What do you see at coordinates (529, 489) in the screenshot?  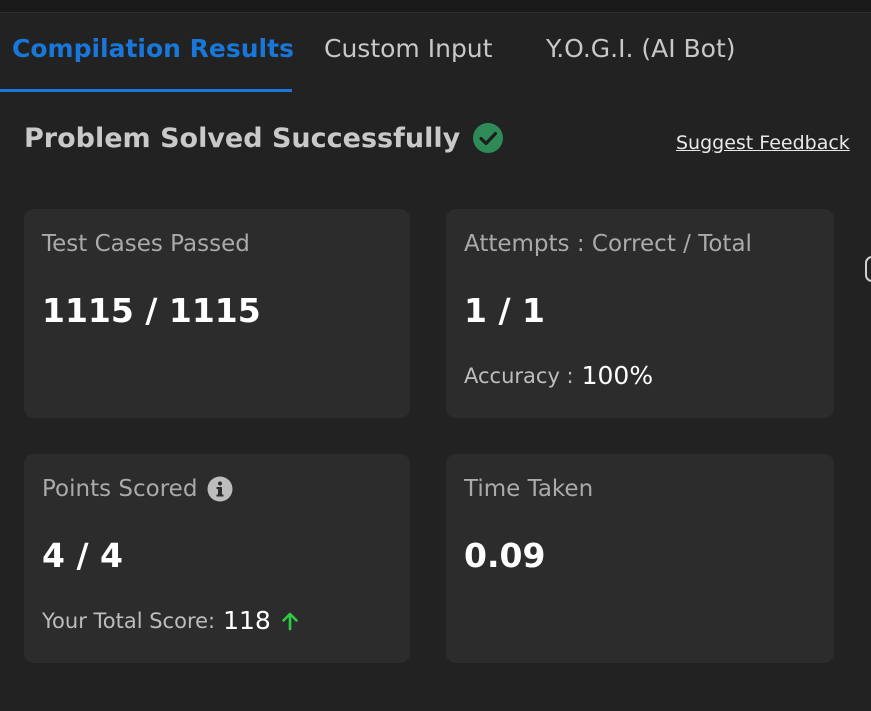 I see `time-label: Time Taken` at bounding box center [529, 489].